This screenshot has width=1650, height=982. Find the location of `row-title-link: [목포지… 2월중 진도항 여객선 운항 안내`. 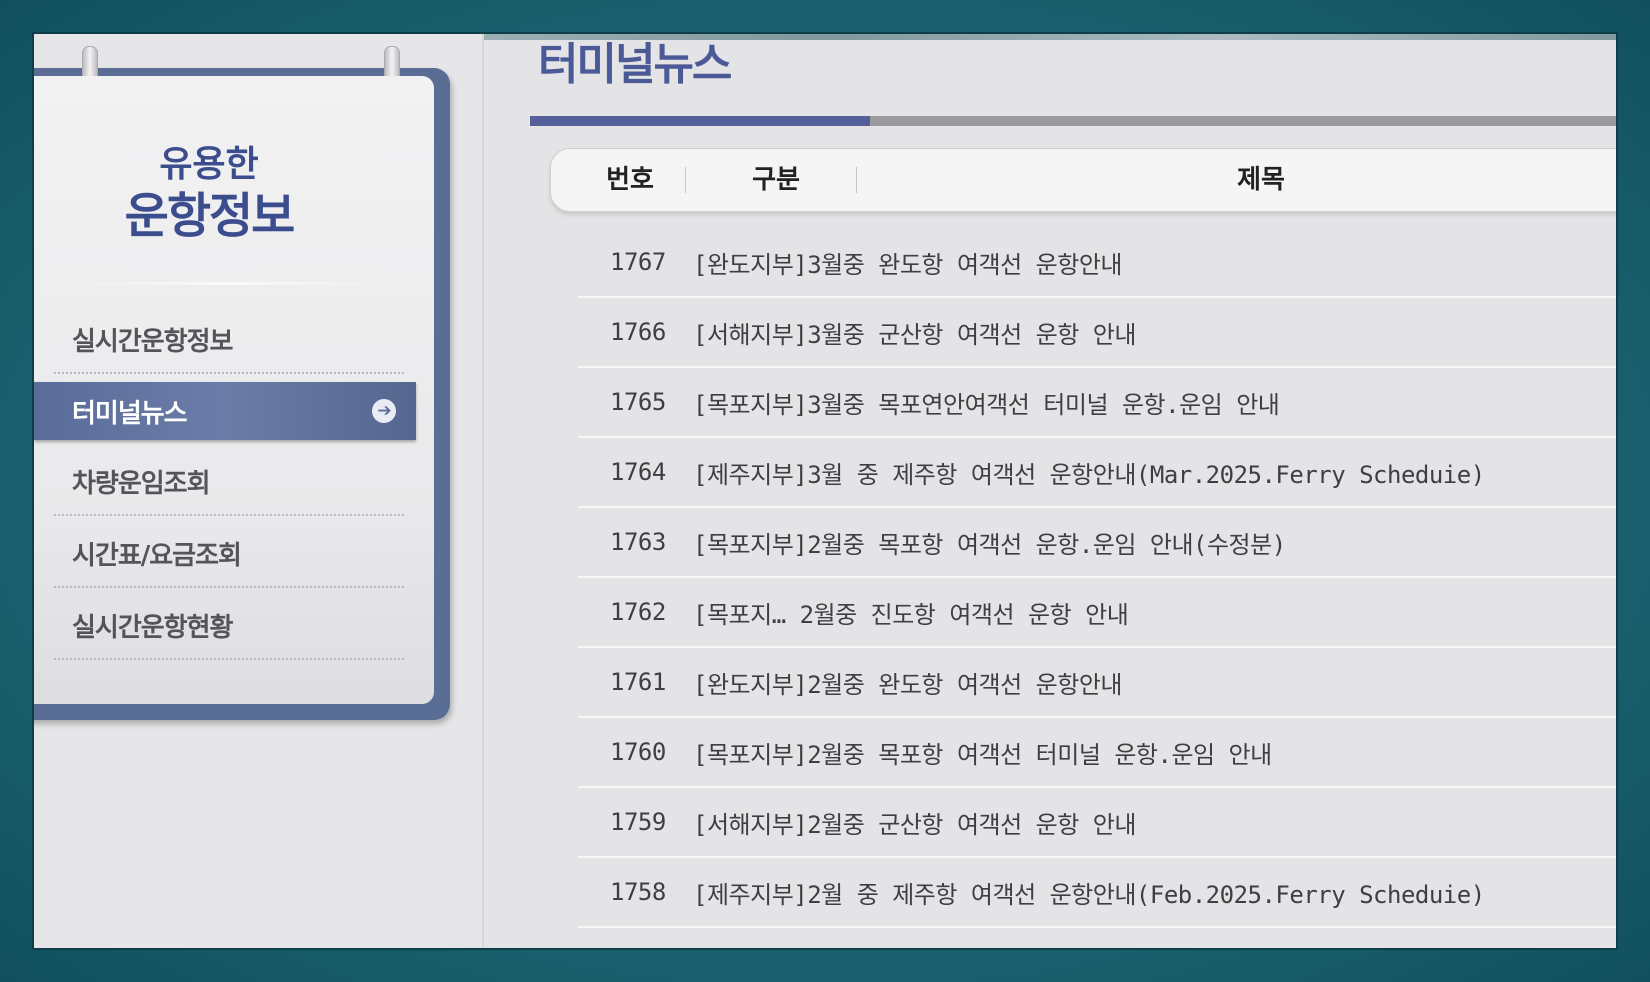

row-title-link: [목포지… 2월중 진도항 여객선 운항 안내 is located at coordinates (911, 612).